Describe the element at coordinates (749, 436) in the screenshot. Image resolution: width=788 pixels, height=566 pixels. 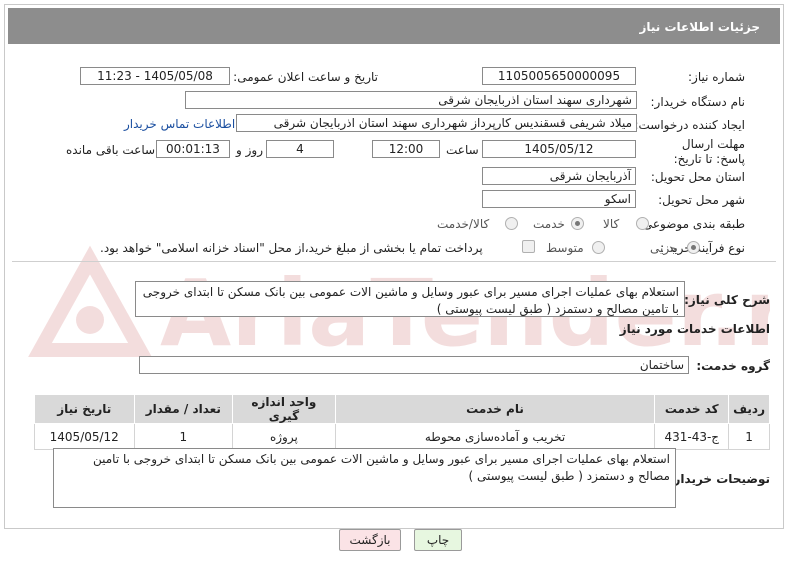
I see `cell-row-number: 1` at that location.